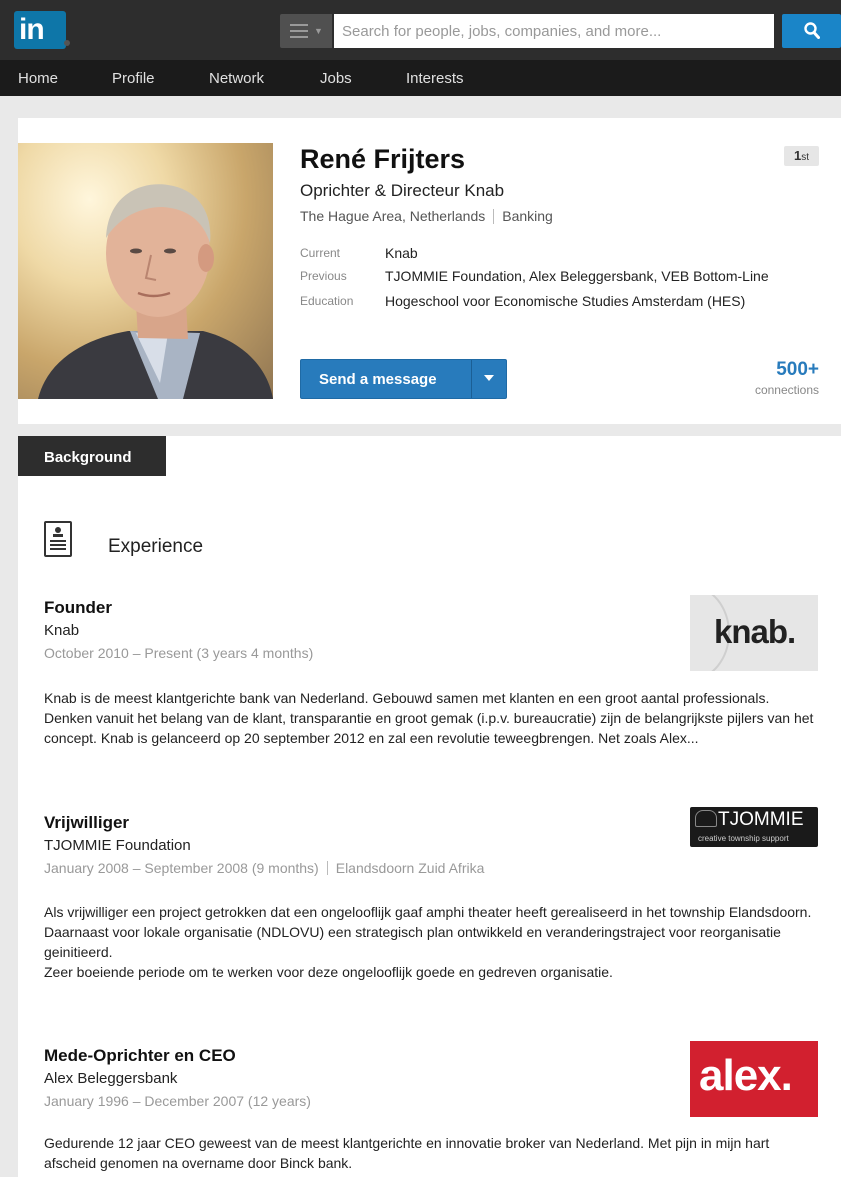 Image resolution: width=841 pixels, height=1177 pixels. I want to click on job-title: Mede-Oprichter en CEO, so click(177, 1056).